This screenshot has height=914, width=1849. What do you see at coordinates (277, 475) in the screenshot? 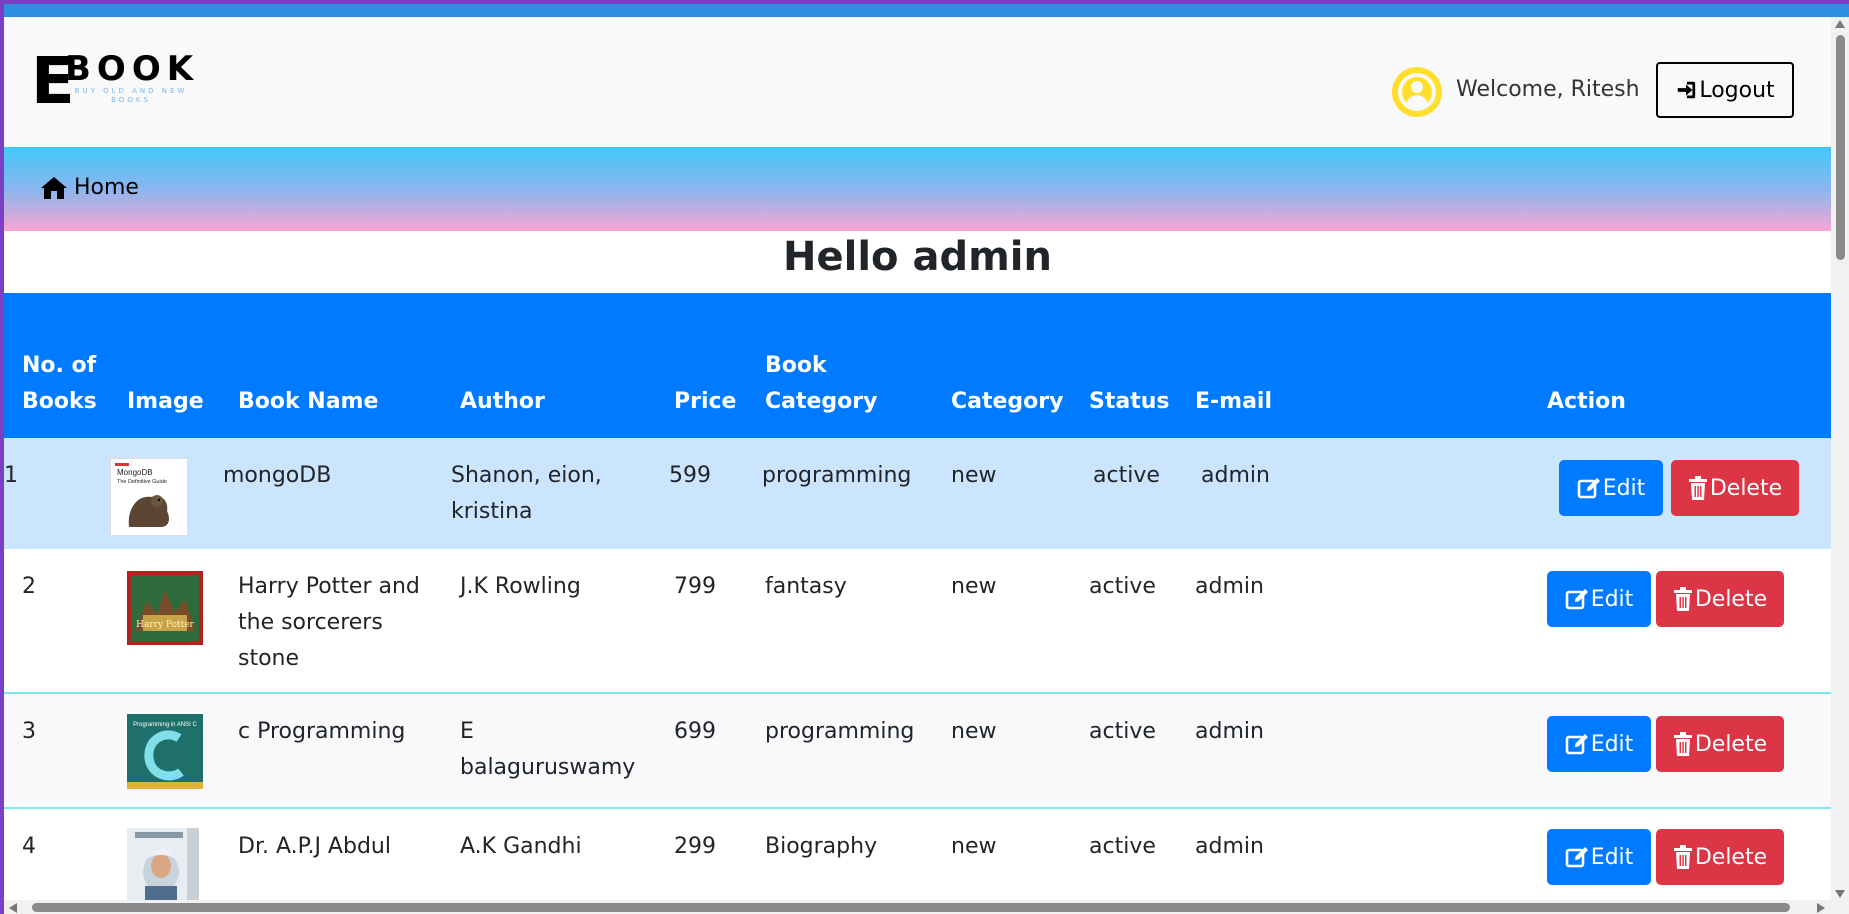
I see `cell-book-name: mongoDB` at bounding box center [277, 475].